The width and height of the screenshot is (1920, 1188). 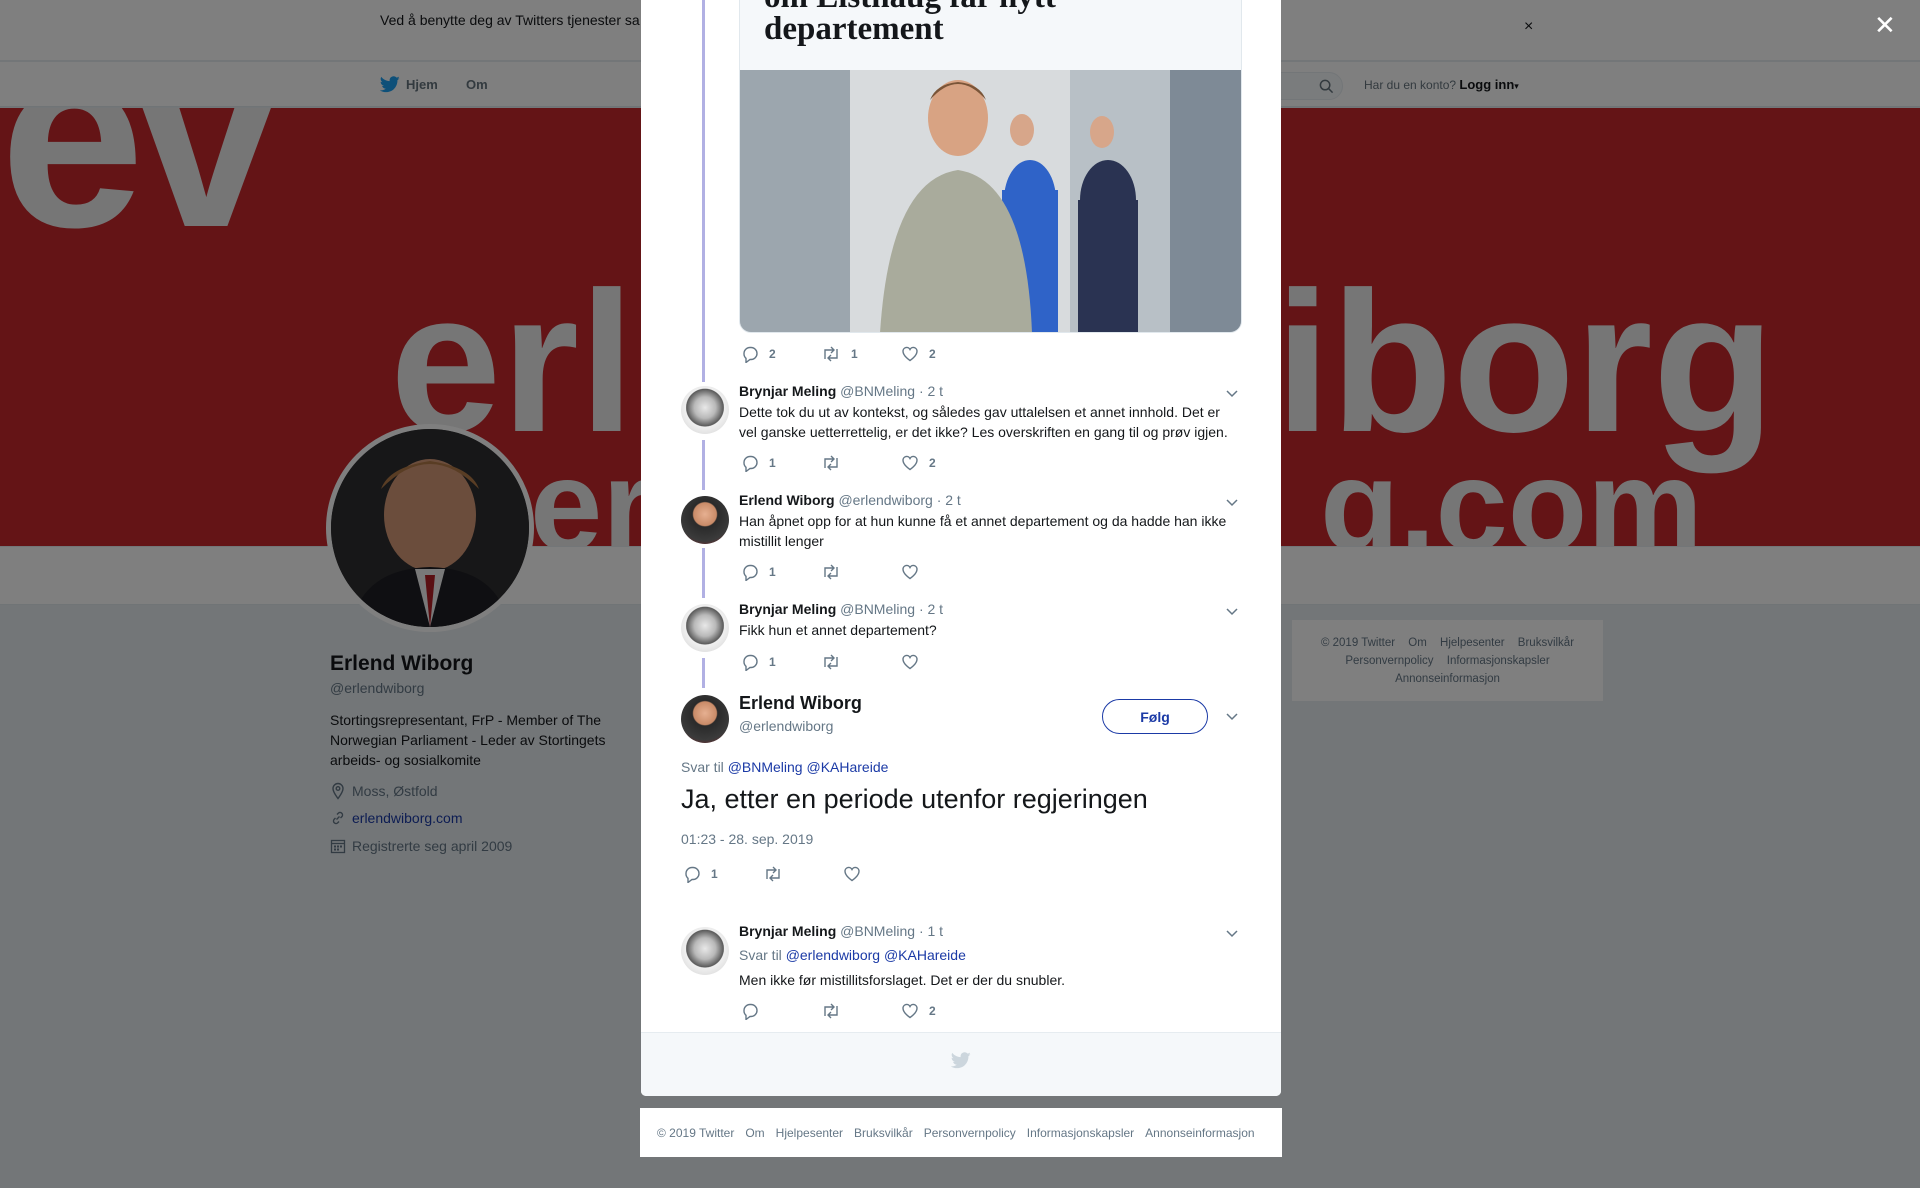 I want to click on retweet-count: 1, so click(x=854, y=354).